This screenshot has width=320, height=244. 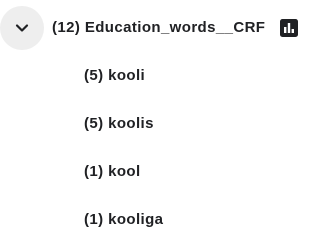 I want to click on expand-collapse-button, so click(x=22, y=28).